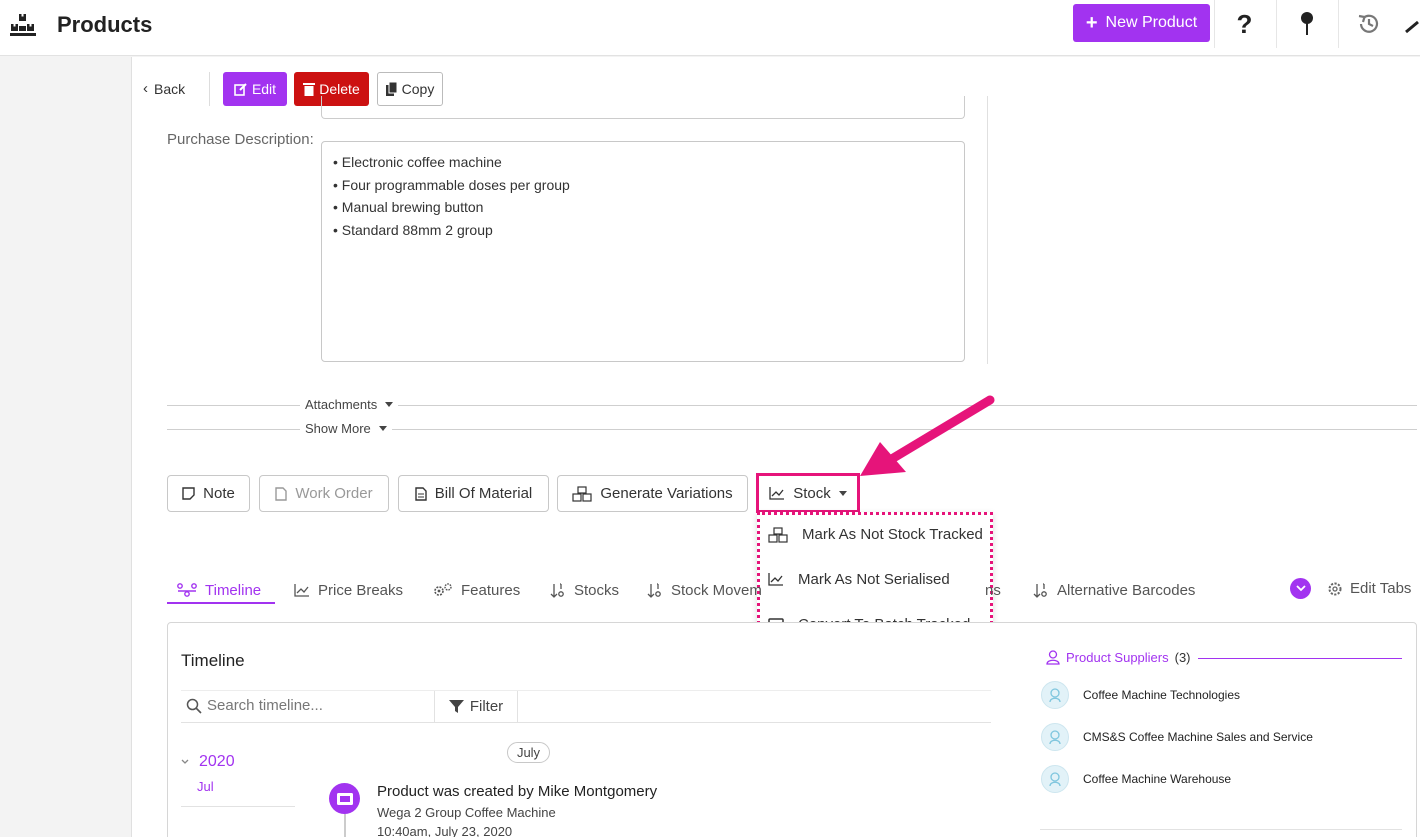 The width and height of the screenshot is (1420, 837). I want to click on tab-price-breaks: Price Breaks, so click(348, 590).